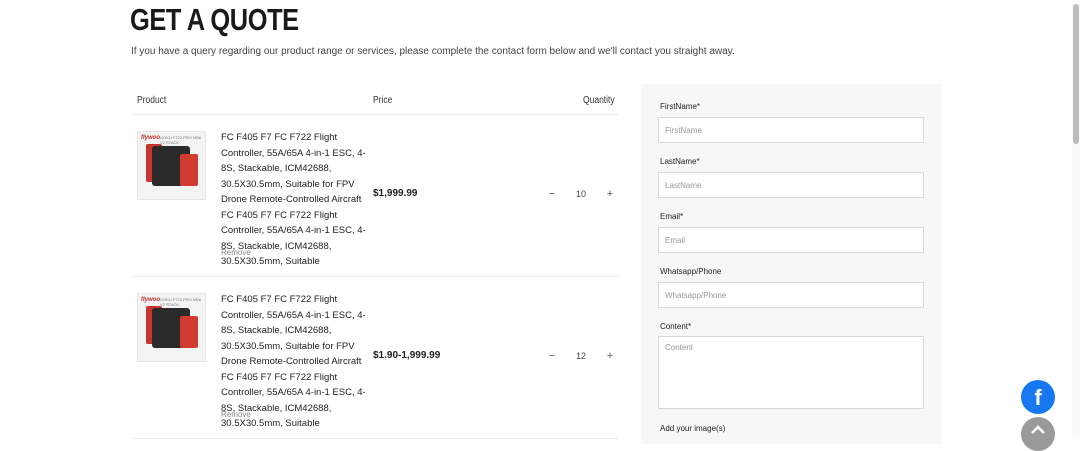 This screenshot has height=451, width=1080. Describe the element at coordinates (791, 372) in the screenshot. I see `content-field` at that location.